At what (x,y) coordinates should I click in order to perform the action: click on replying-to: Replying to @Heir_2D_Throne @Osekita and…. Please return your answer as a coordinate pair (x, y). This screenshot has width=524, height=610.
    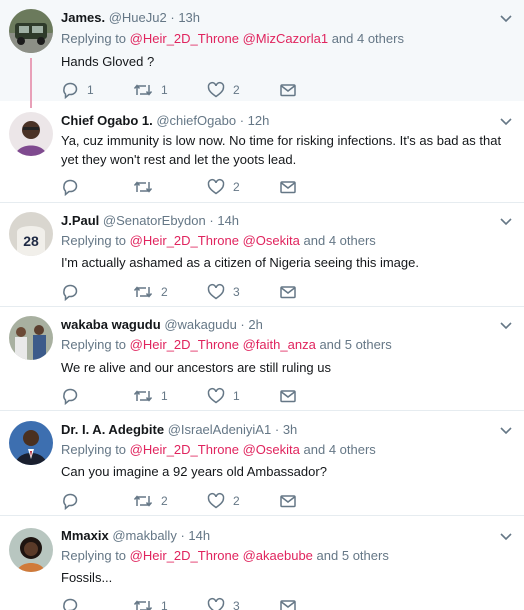
    Looking at the image, I should click on (218, 241).